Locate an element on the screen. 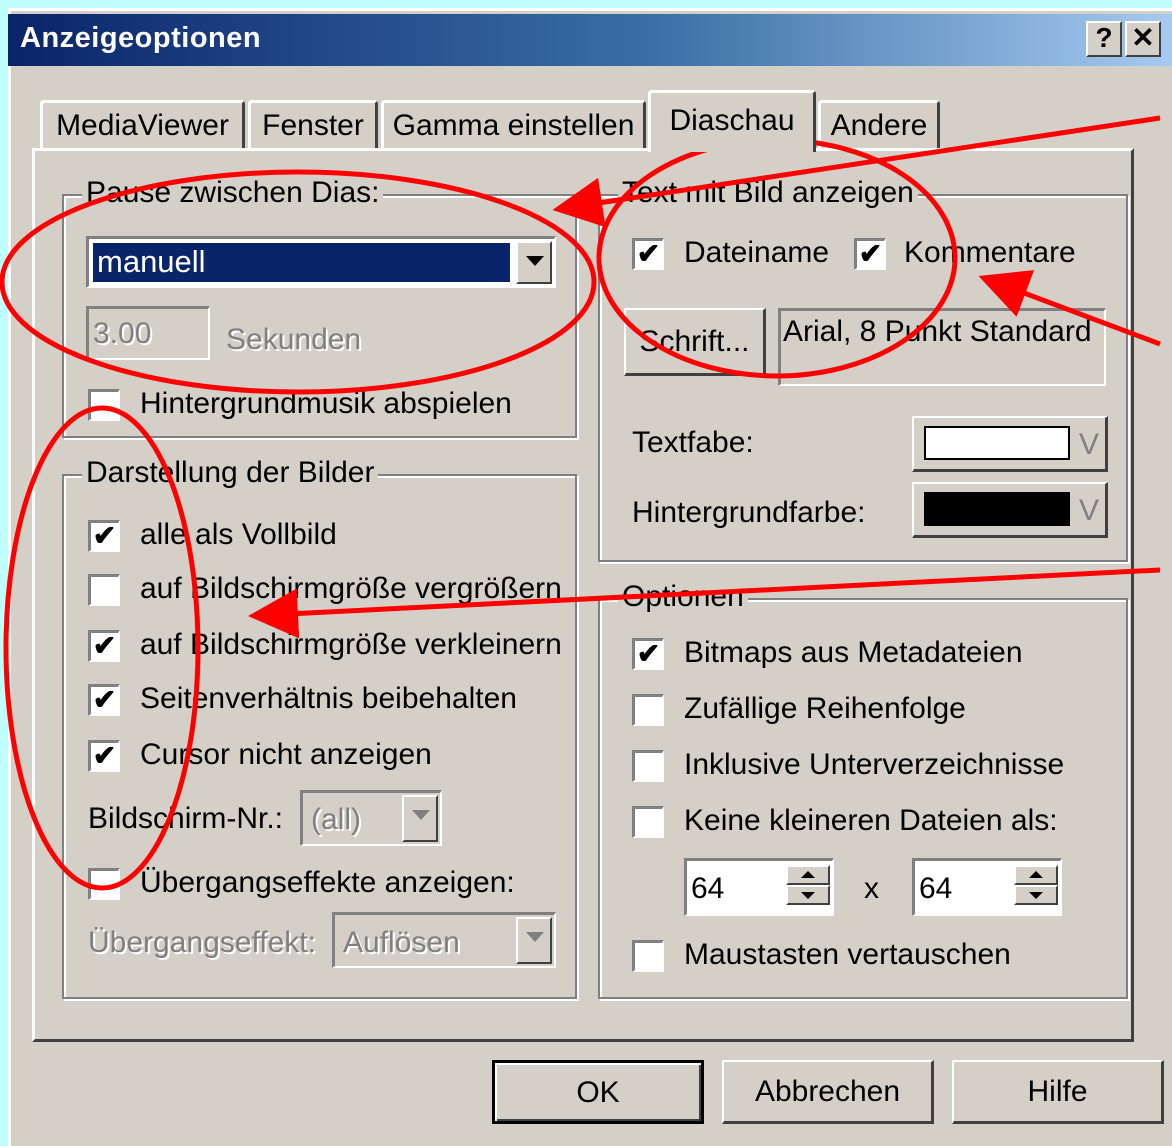 The image size is (1172, 1146). annotation-ellipse-darstellung is located at coordinates (102, 648).